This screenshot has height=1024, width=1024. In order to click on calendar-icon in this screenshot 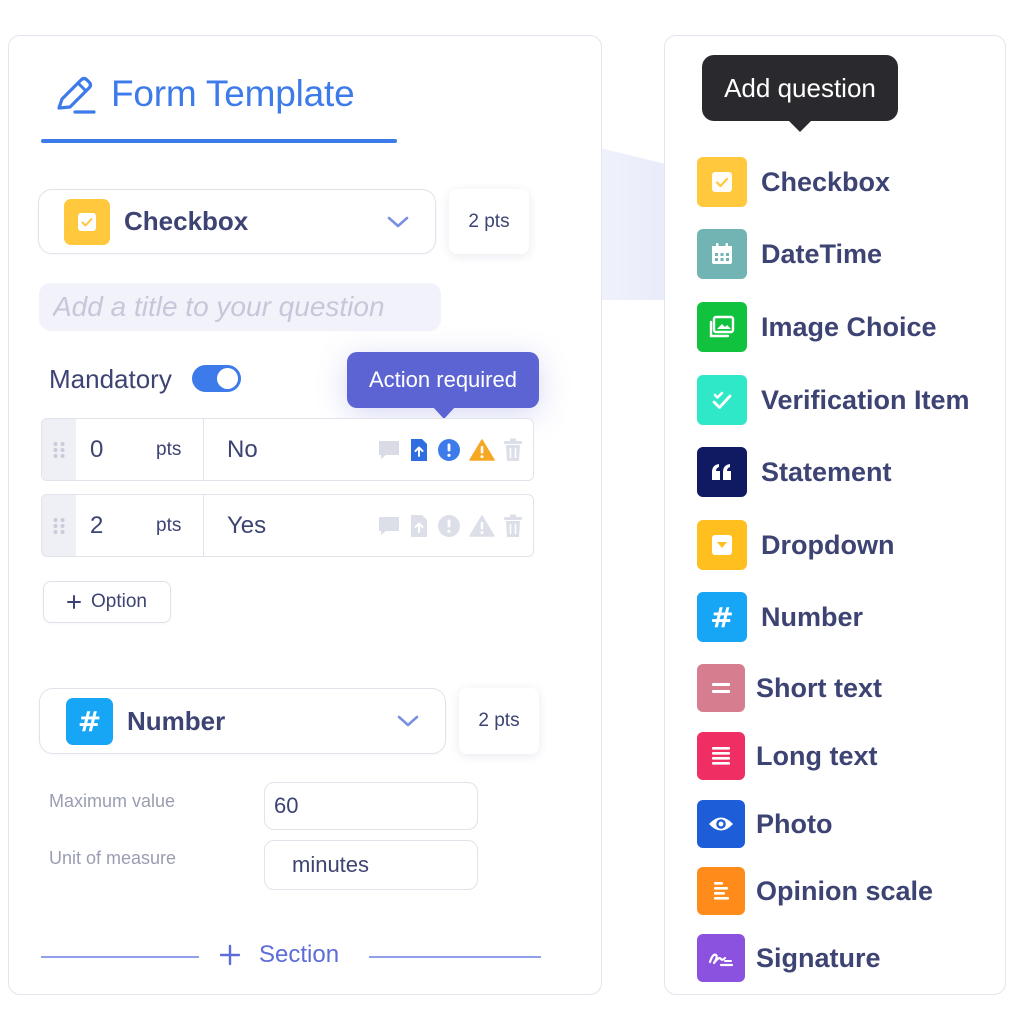, I will do `click(722, 253)`.